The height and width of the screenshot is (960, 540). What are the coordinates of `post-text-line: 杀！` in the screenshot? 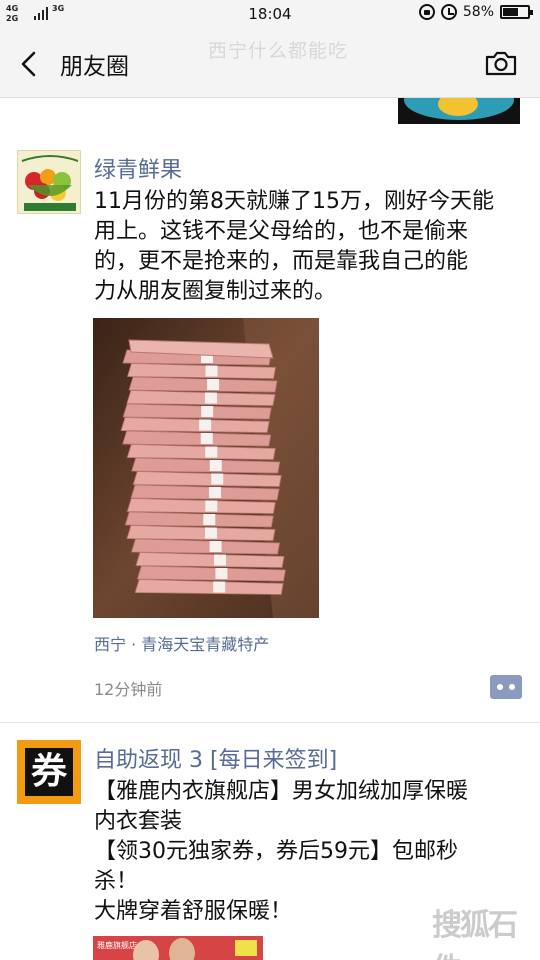 It's located at (116, 881).